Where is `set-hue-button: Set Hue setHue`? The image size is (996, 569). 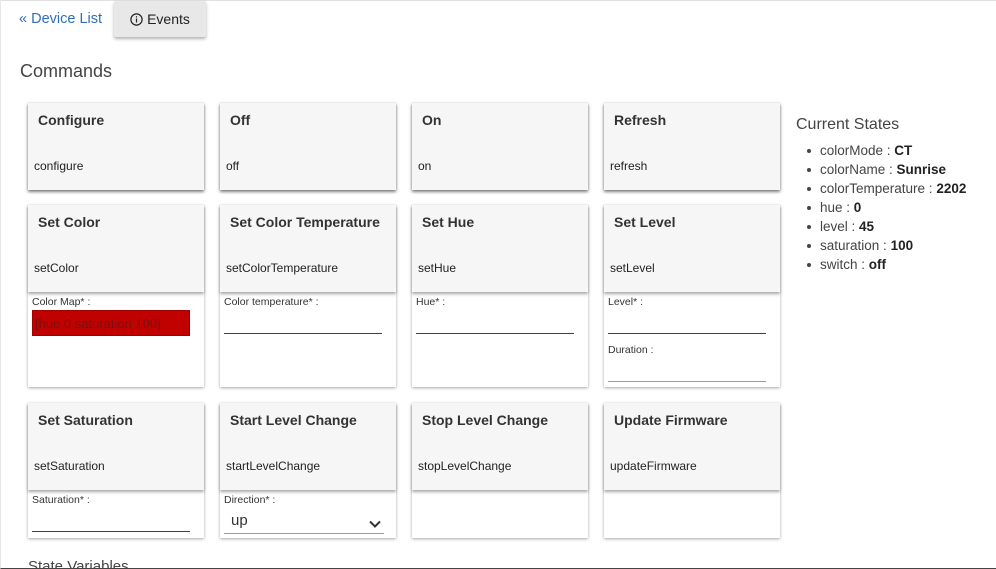 set-hue-button: Set Hue setHue is located at coordinates (500, 248).